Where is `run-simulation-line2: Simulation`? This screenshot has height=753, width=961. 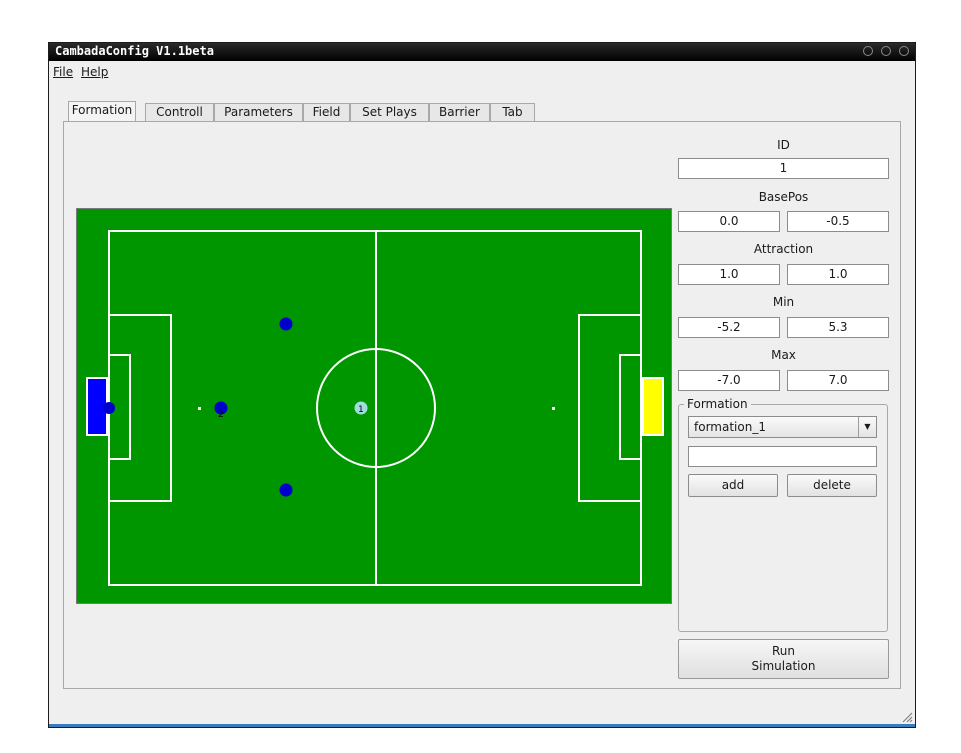
run-simulation-line2: Simulation is located at coordinates (783, 666).